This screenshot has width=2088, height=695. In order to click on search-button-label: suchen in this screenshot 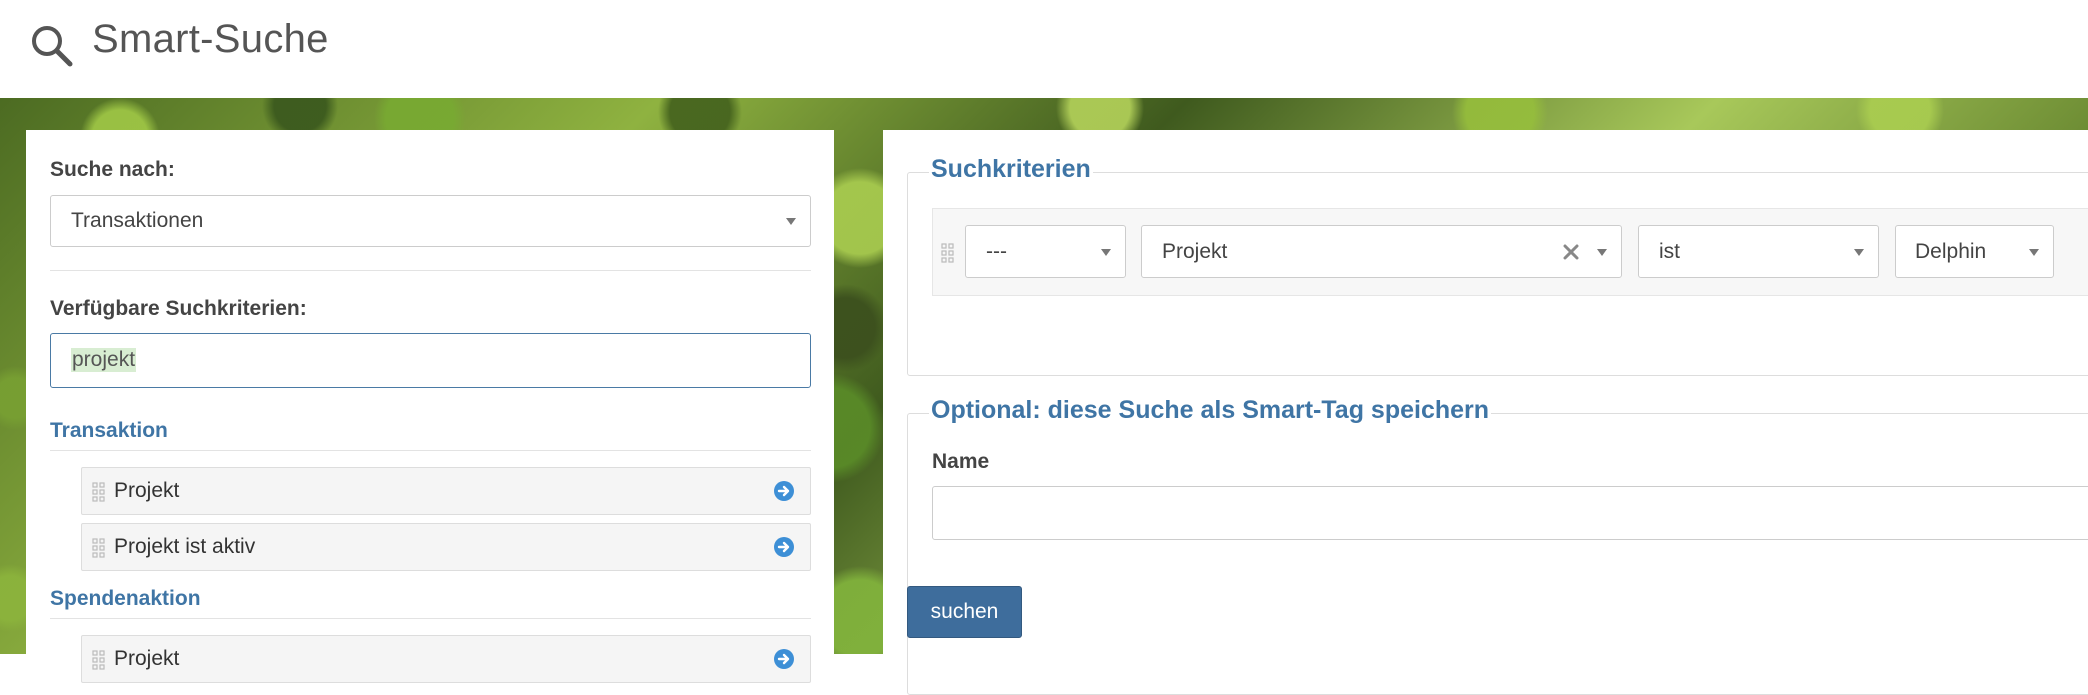, I will do `click(964, 611)`.